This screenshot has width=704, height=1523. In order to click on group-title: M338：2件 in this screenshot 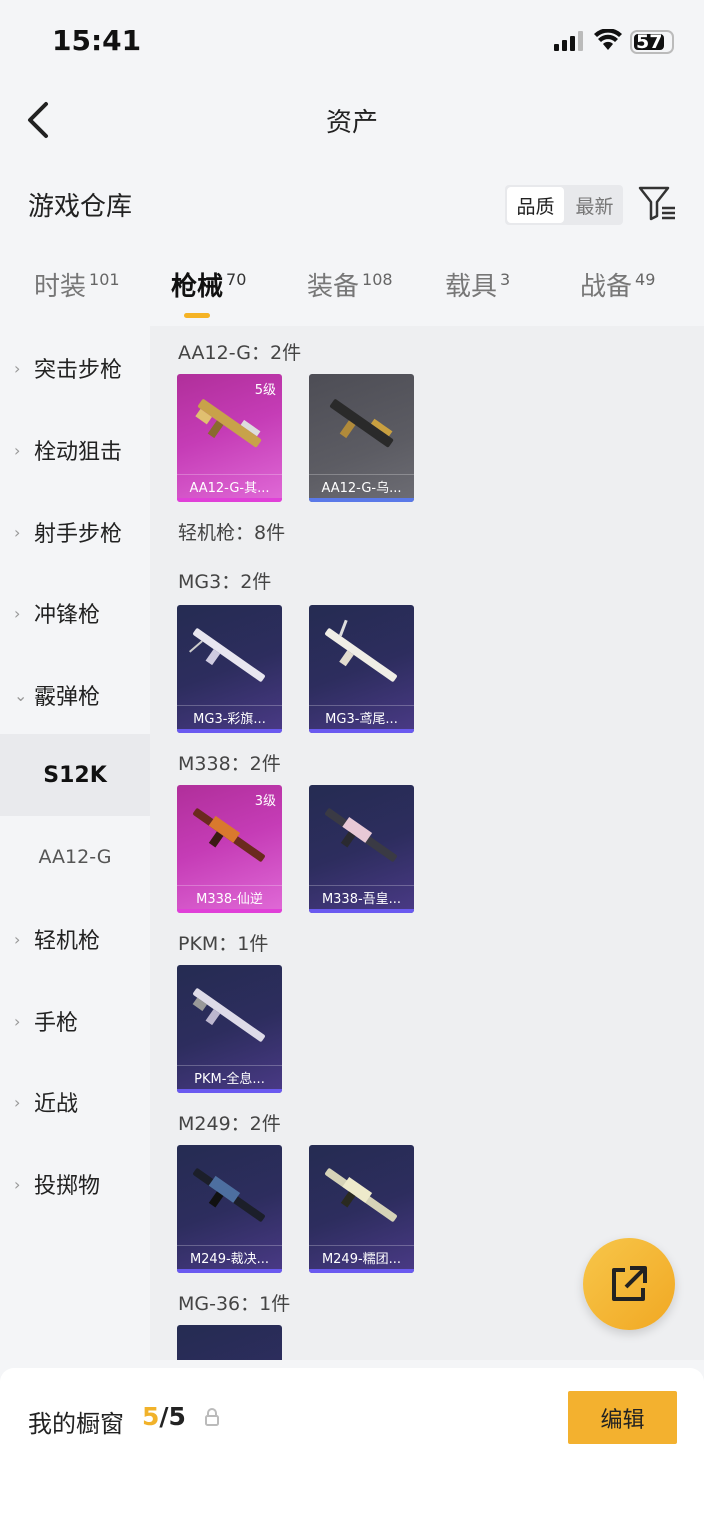, I will do `click(229, 764)`.